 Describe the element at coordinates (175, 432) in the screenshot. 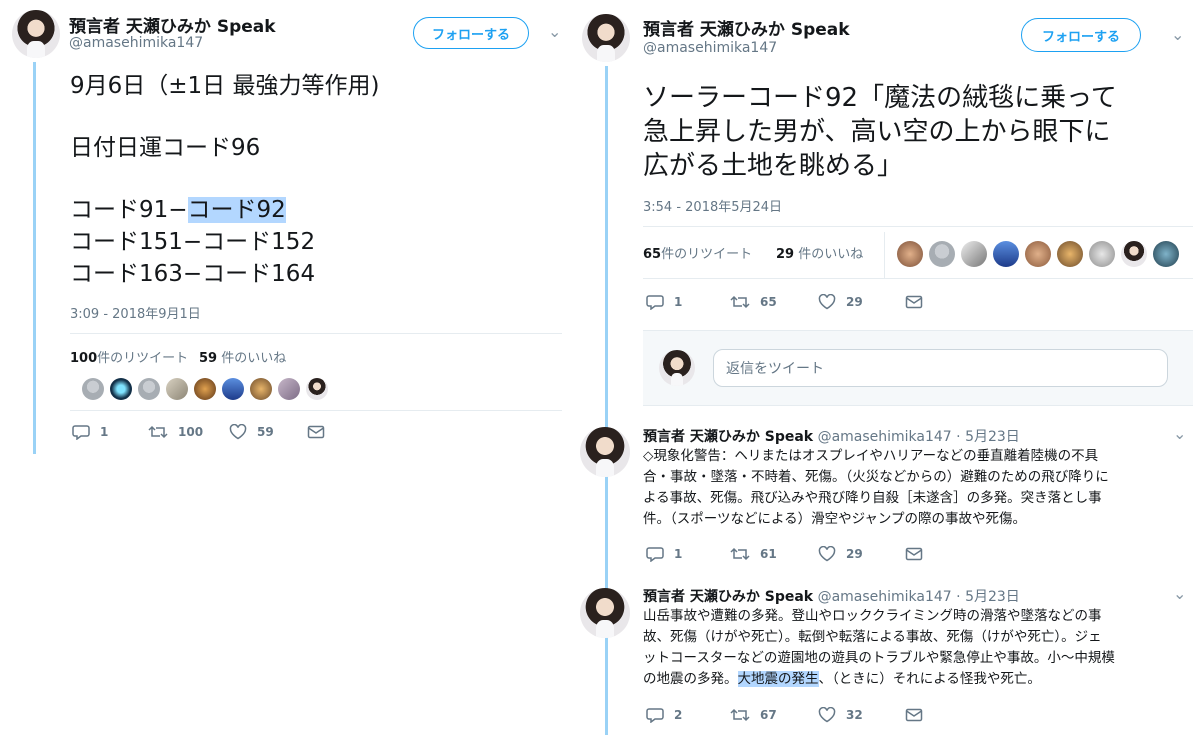

I see `retweet-button: 100` at that location.